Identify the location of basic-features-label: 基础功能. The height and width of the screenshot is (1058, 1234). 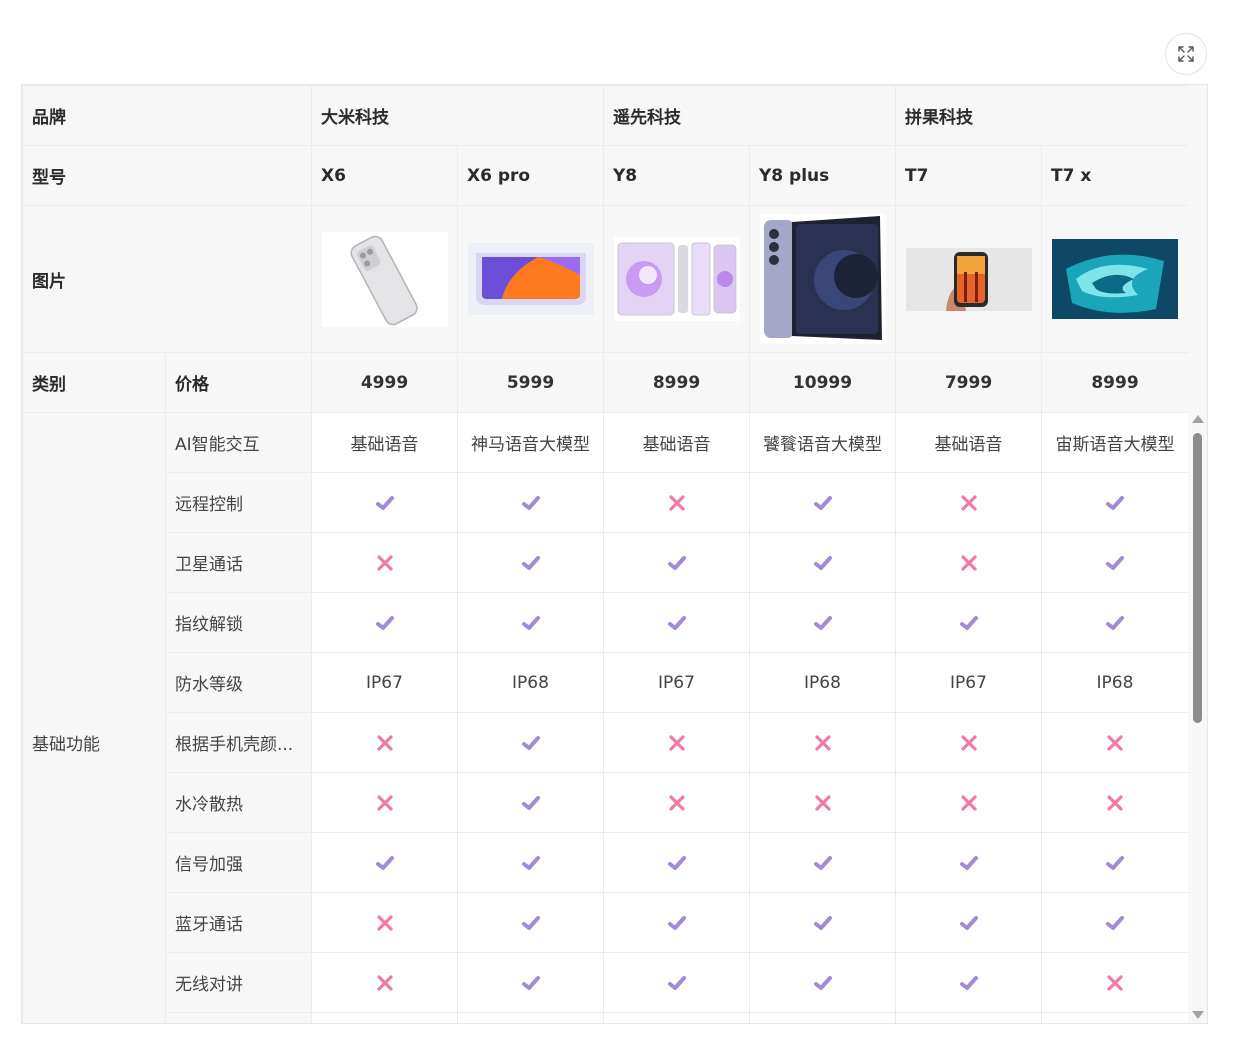
(94, 717).